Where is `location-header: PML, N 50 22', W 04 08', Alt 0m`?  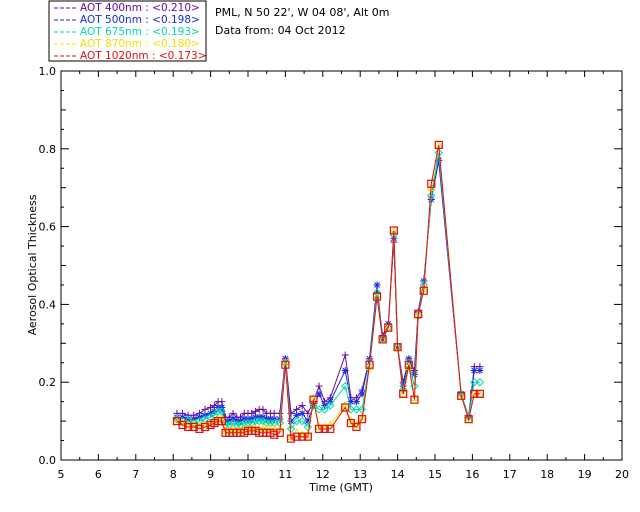
location-header: PML, N 50 22', W 04 08', Alt 0m is located at coordinates (302, 12).